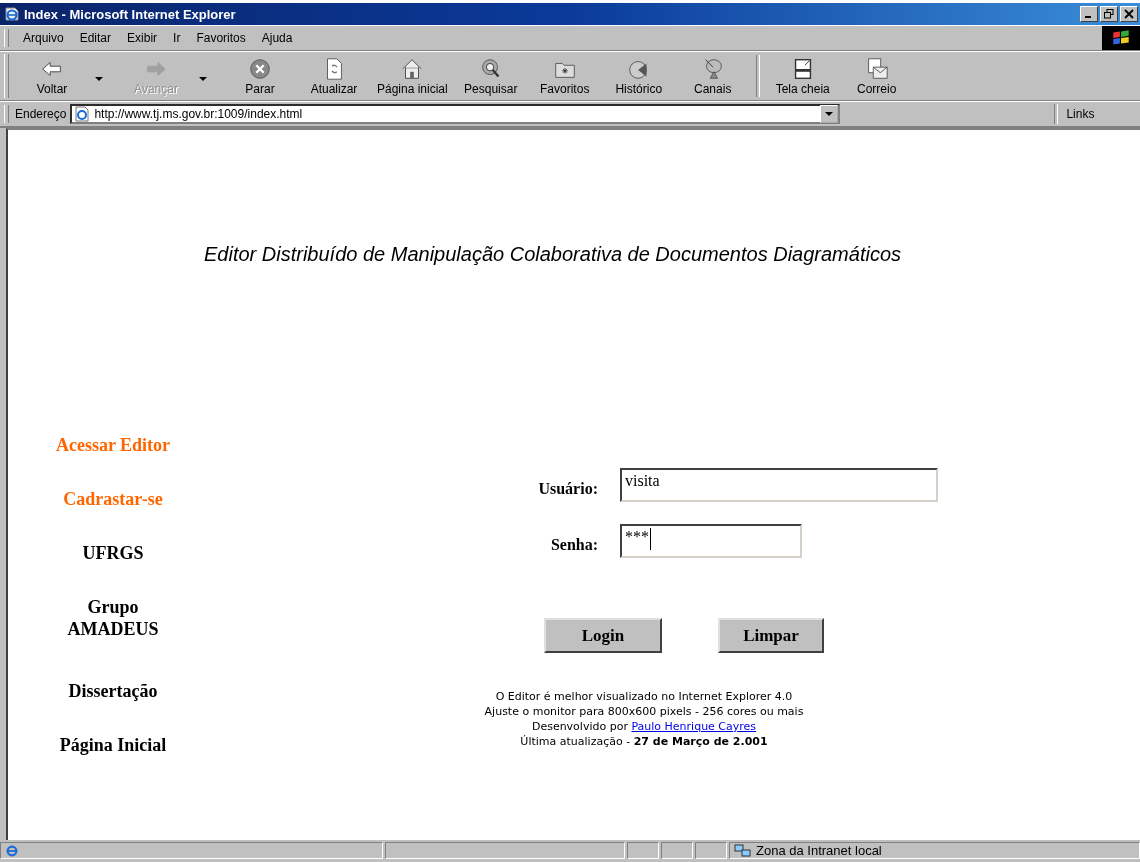 This screenshot has height=862, width=1140. I want to click on menu-item: Exibir, so click(142, 38).